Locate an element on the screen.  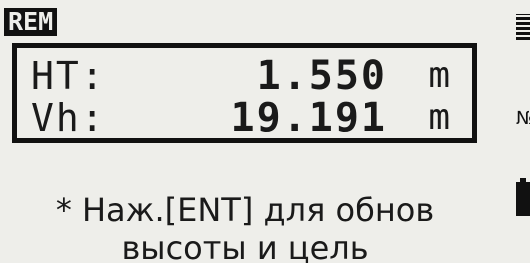
reading-row-vh: Vh: 19.191 m is located at coordinates (244, 118).